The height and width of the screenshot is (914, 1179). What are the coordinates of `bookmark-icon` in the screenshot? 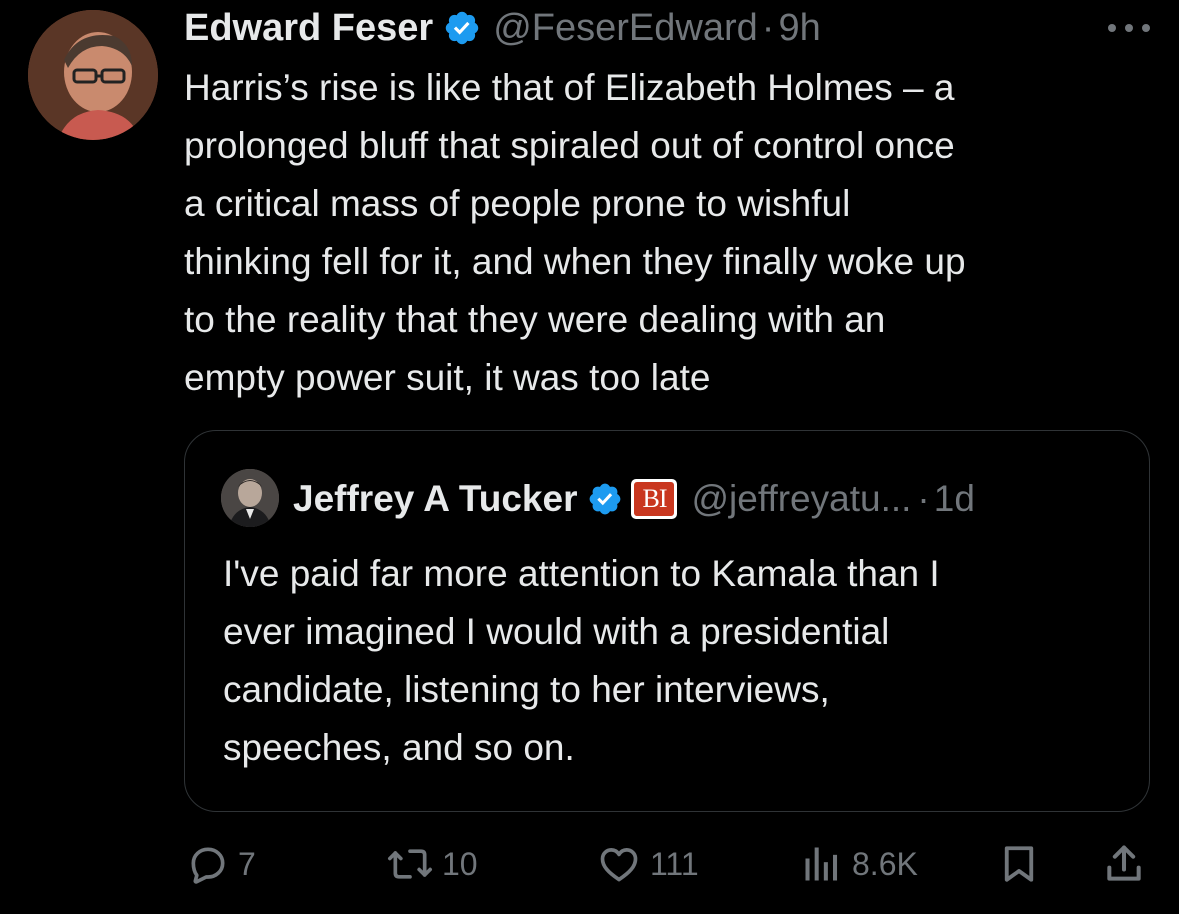 It's located at (1019, 864).